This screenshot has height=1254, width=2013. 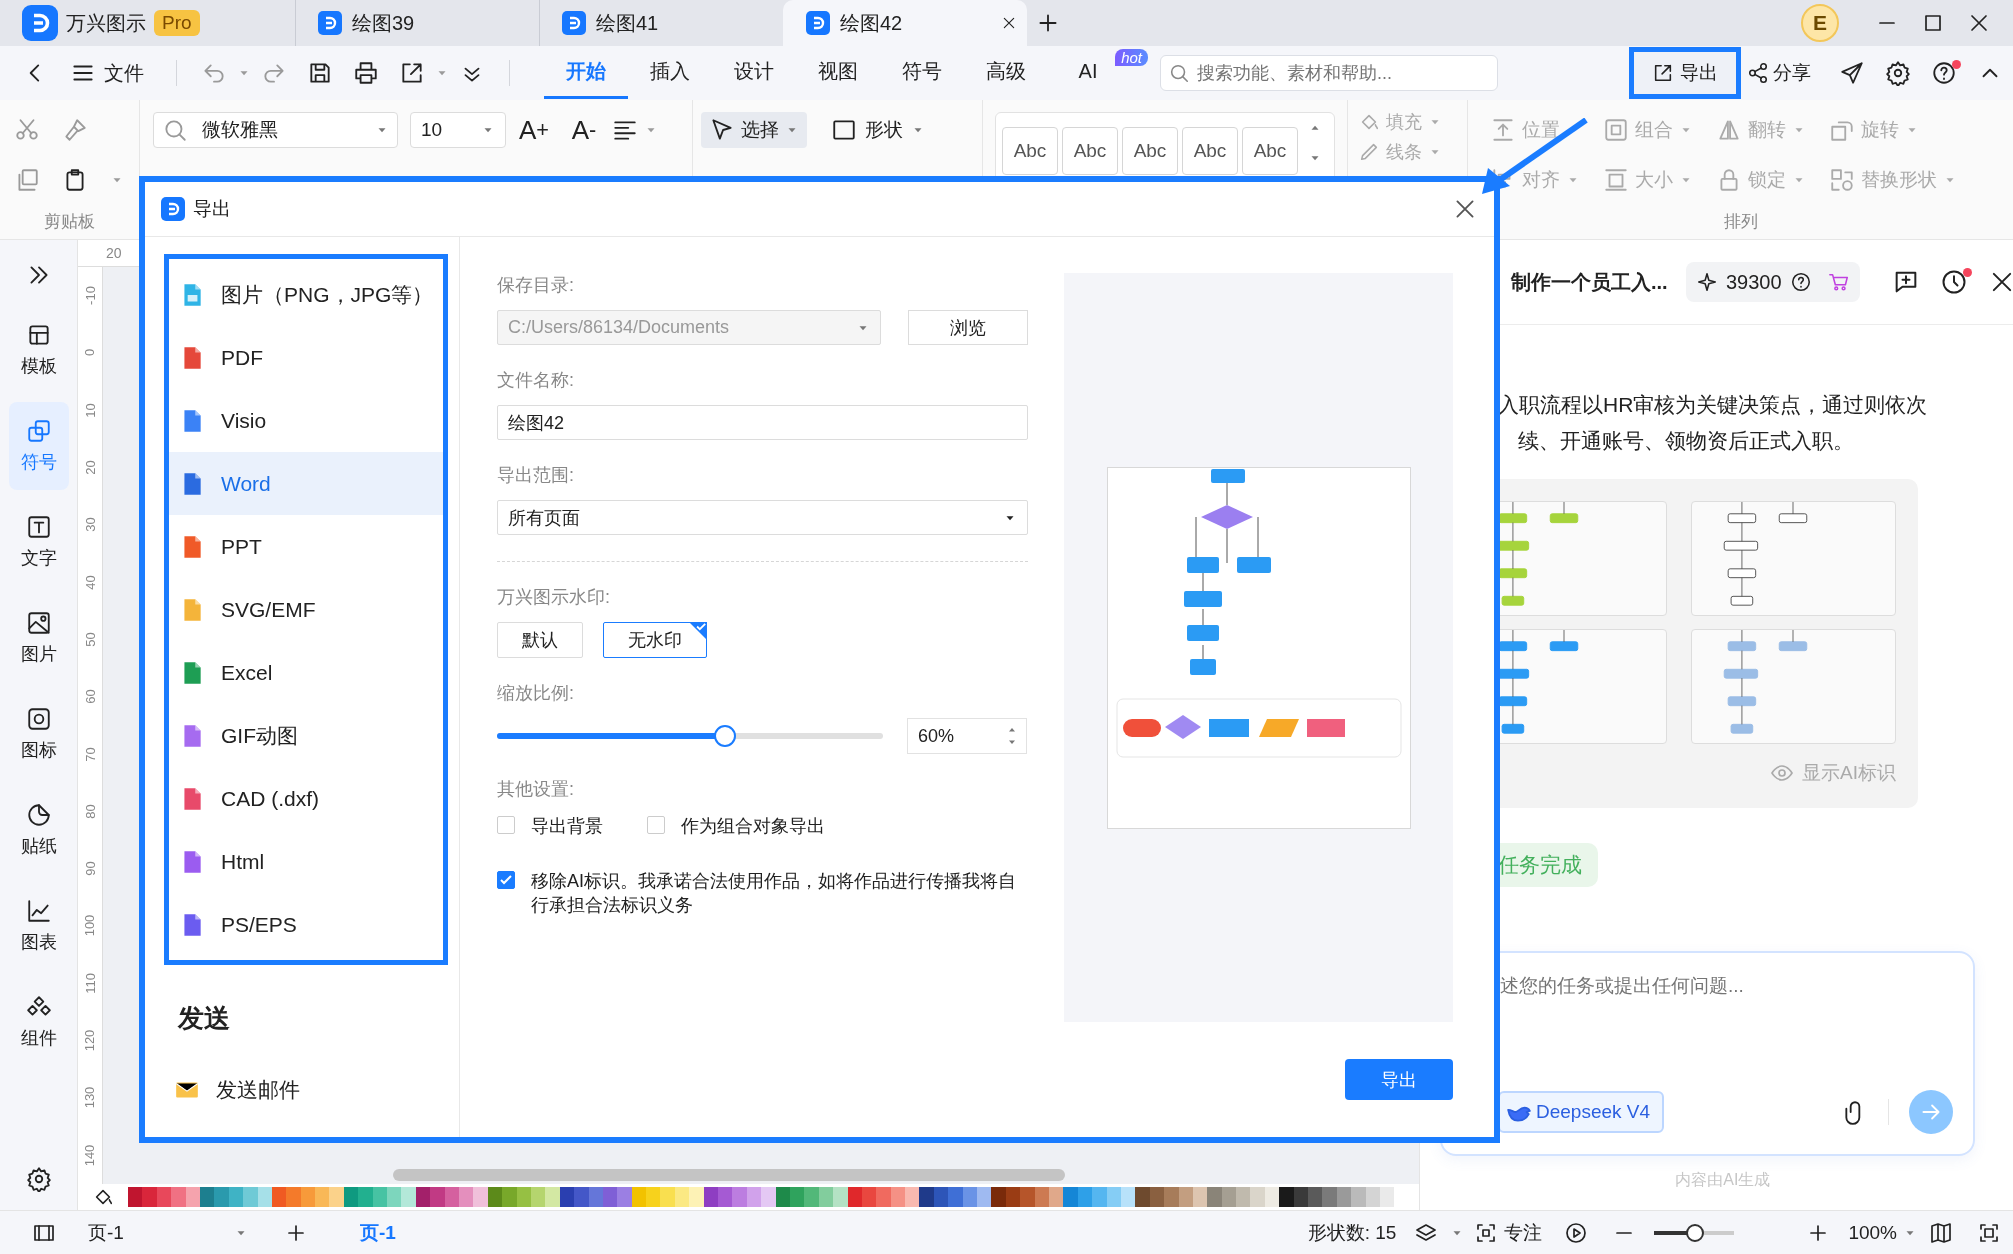 I want to click on field-label: 万兴图示水印:, so click(x=554, y=597).